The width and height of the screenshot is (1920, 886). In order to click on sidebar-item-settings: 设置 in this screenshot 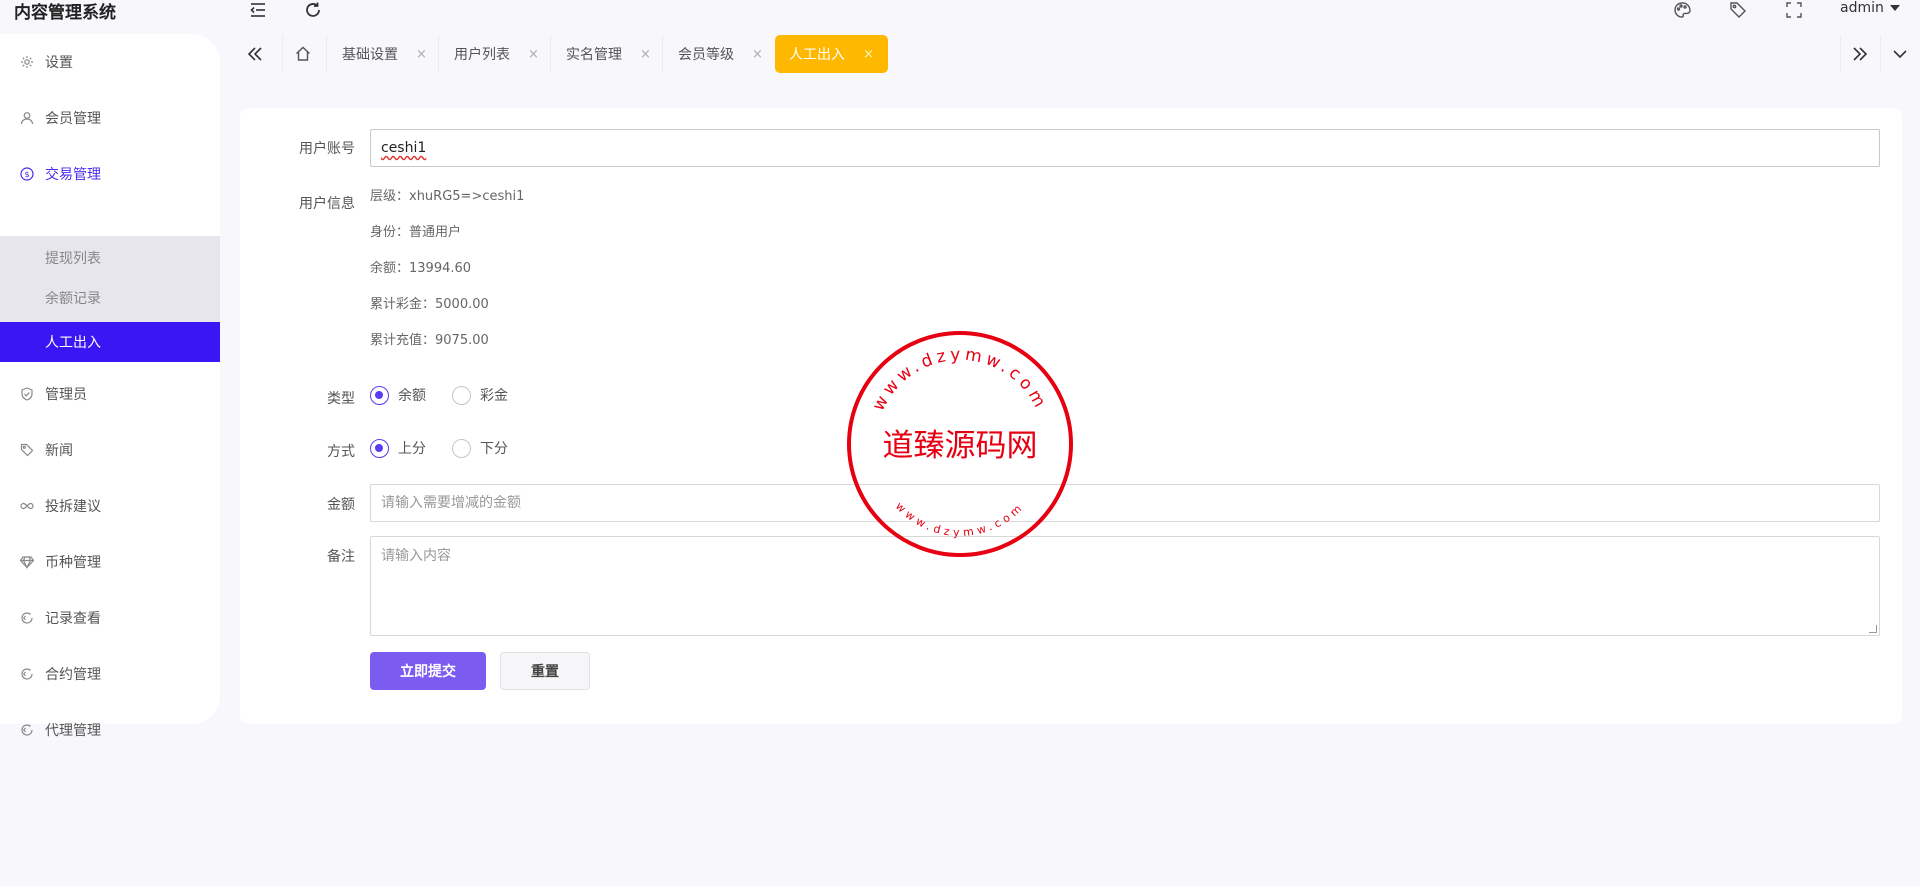, I will do `click(110, 62)`.